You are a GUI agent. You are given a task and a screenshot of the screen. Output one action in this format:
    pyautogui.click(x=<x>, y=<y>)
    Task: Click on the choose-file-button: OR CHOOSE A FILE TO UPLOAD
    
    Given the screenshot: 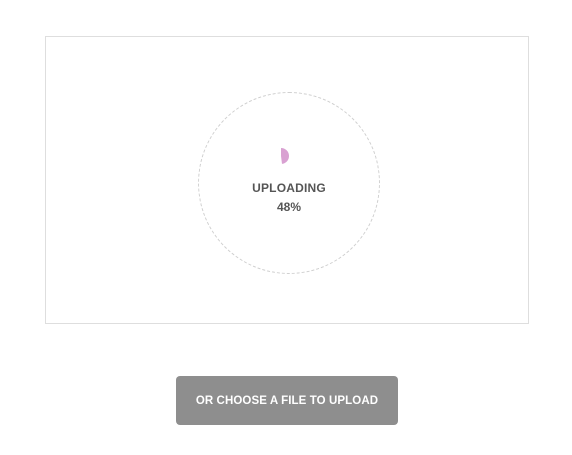 What is the action you would take?
    pyautogui.click(x=287, y=400)
    